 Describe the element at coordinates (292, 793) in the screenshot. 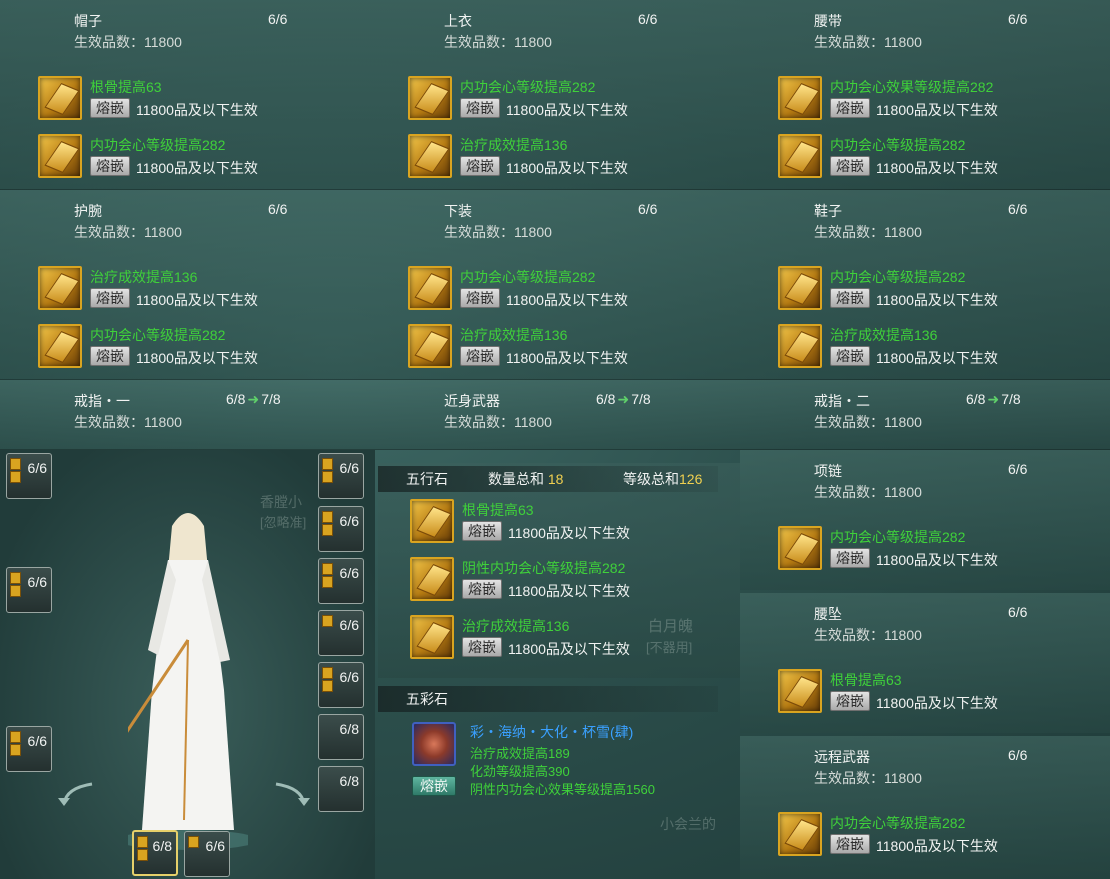

I see `rotate-right-icon` at that location.